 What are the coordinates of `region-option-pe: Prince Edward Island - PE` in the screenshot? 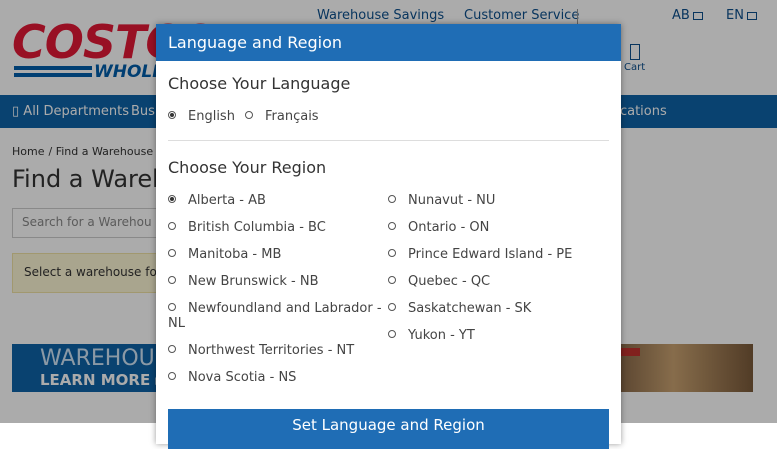 It's located at (480, 254).